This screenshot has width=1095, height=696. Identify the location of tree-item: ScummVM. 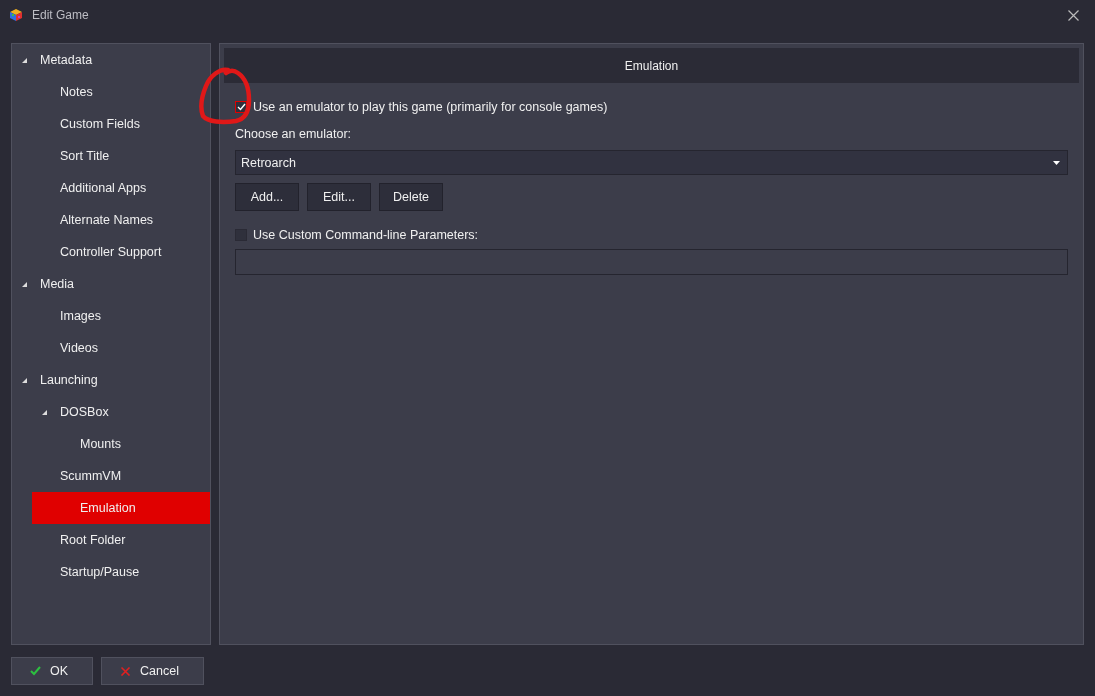
(111, 476).